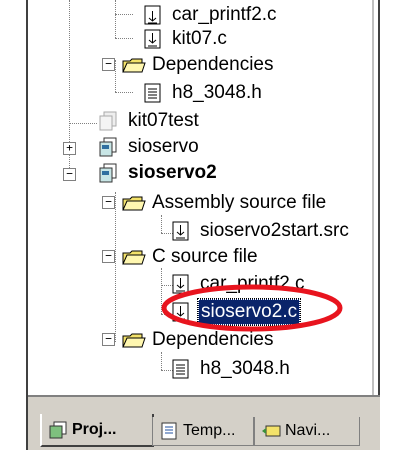 This screenshot has width=408, height=450. I want to click on tree-item-project: sioservo, so click(149, 147).